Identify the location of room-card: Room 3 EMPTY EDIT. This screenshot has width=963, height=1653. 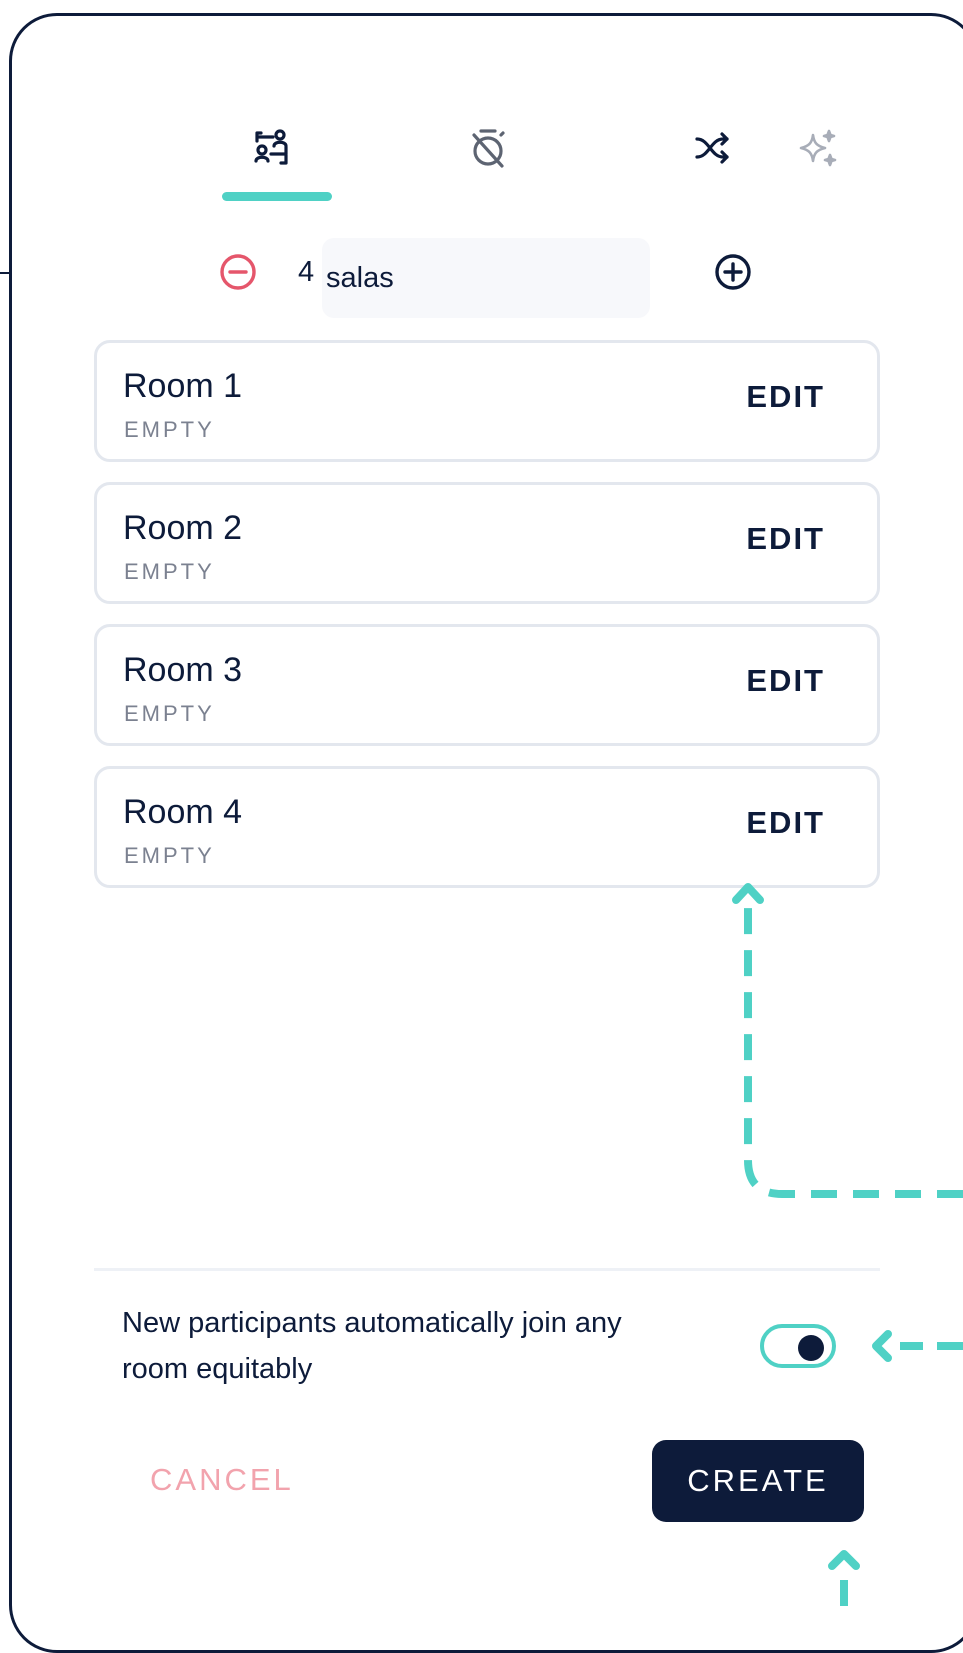
(487, 685).